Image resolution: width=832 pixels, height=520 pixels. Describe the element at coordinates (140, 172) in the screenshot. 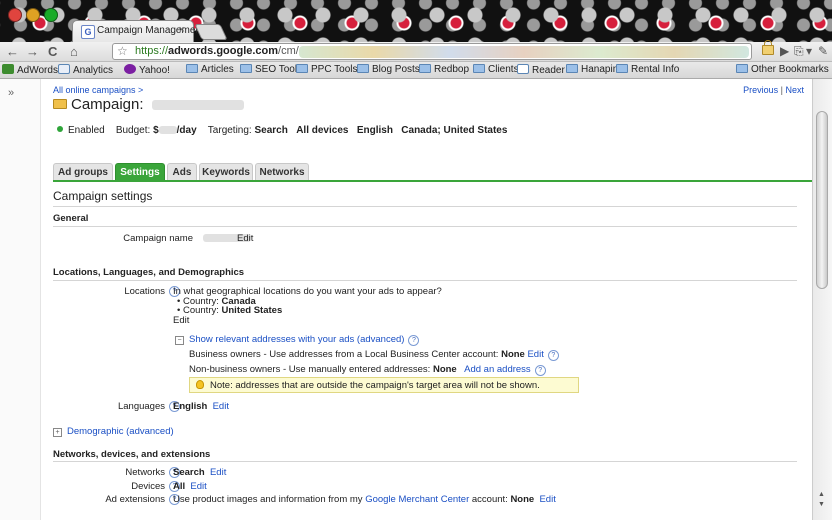

I see `tab-settings: Settings` at that location.